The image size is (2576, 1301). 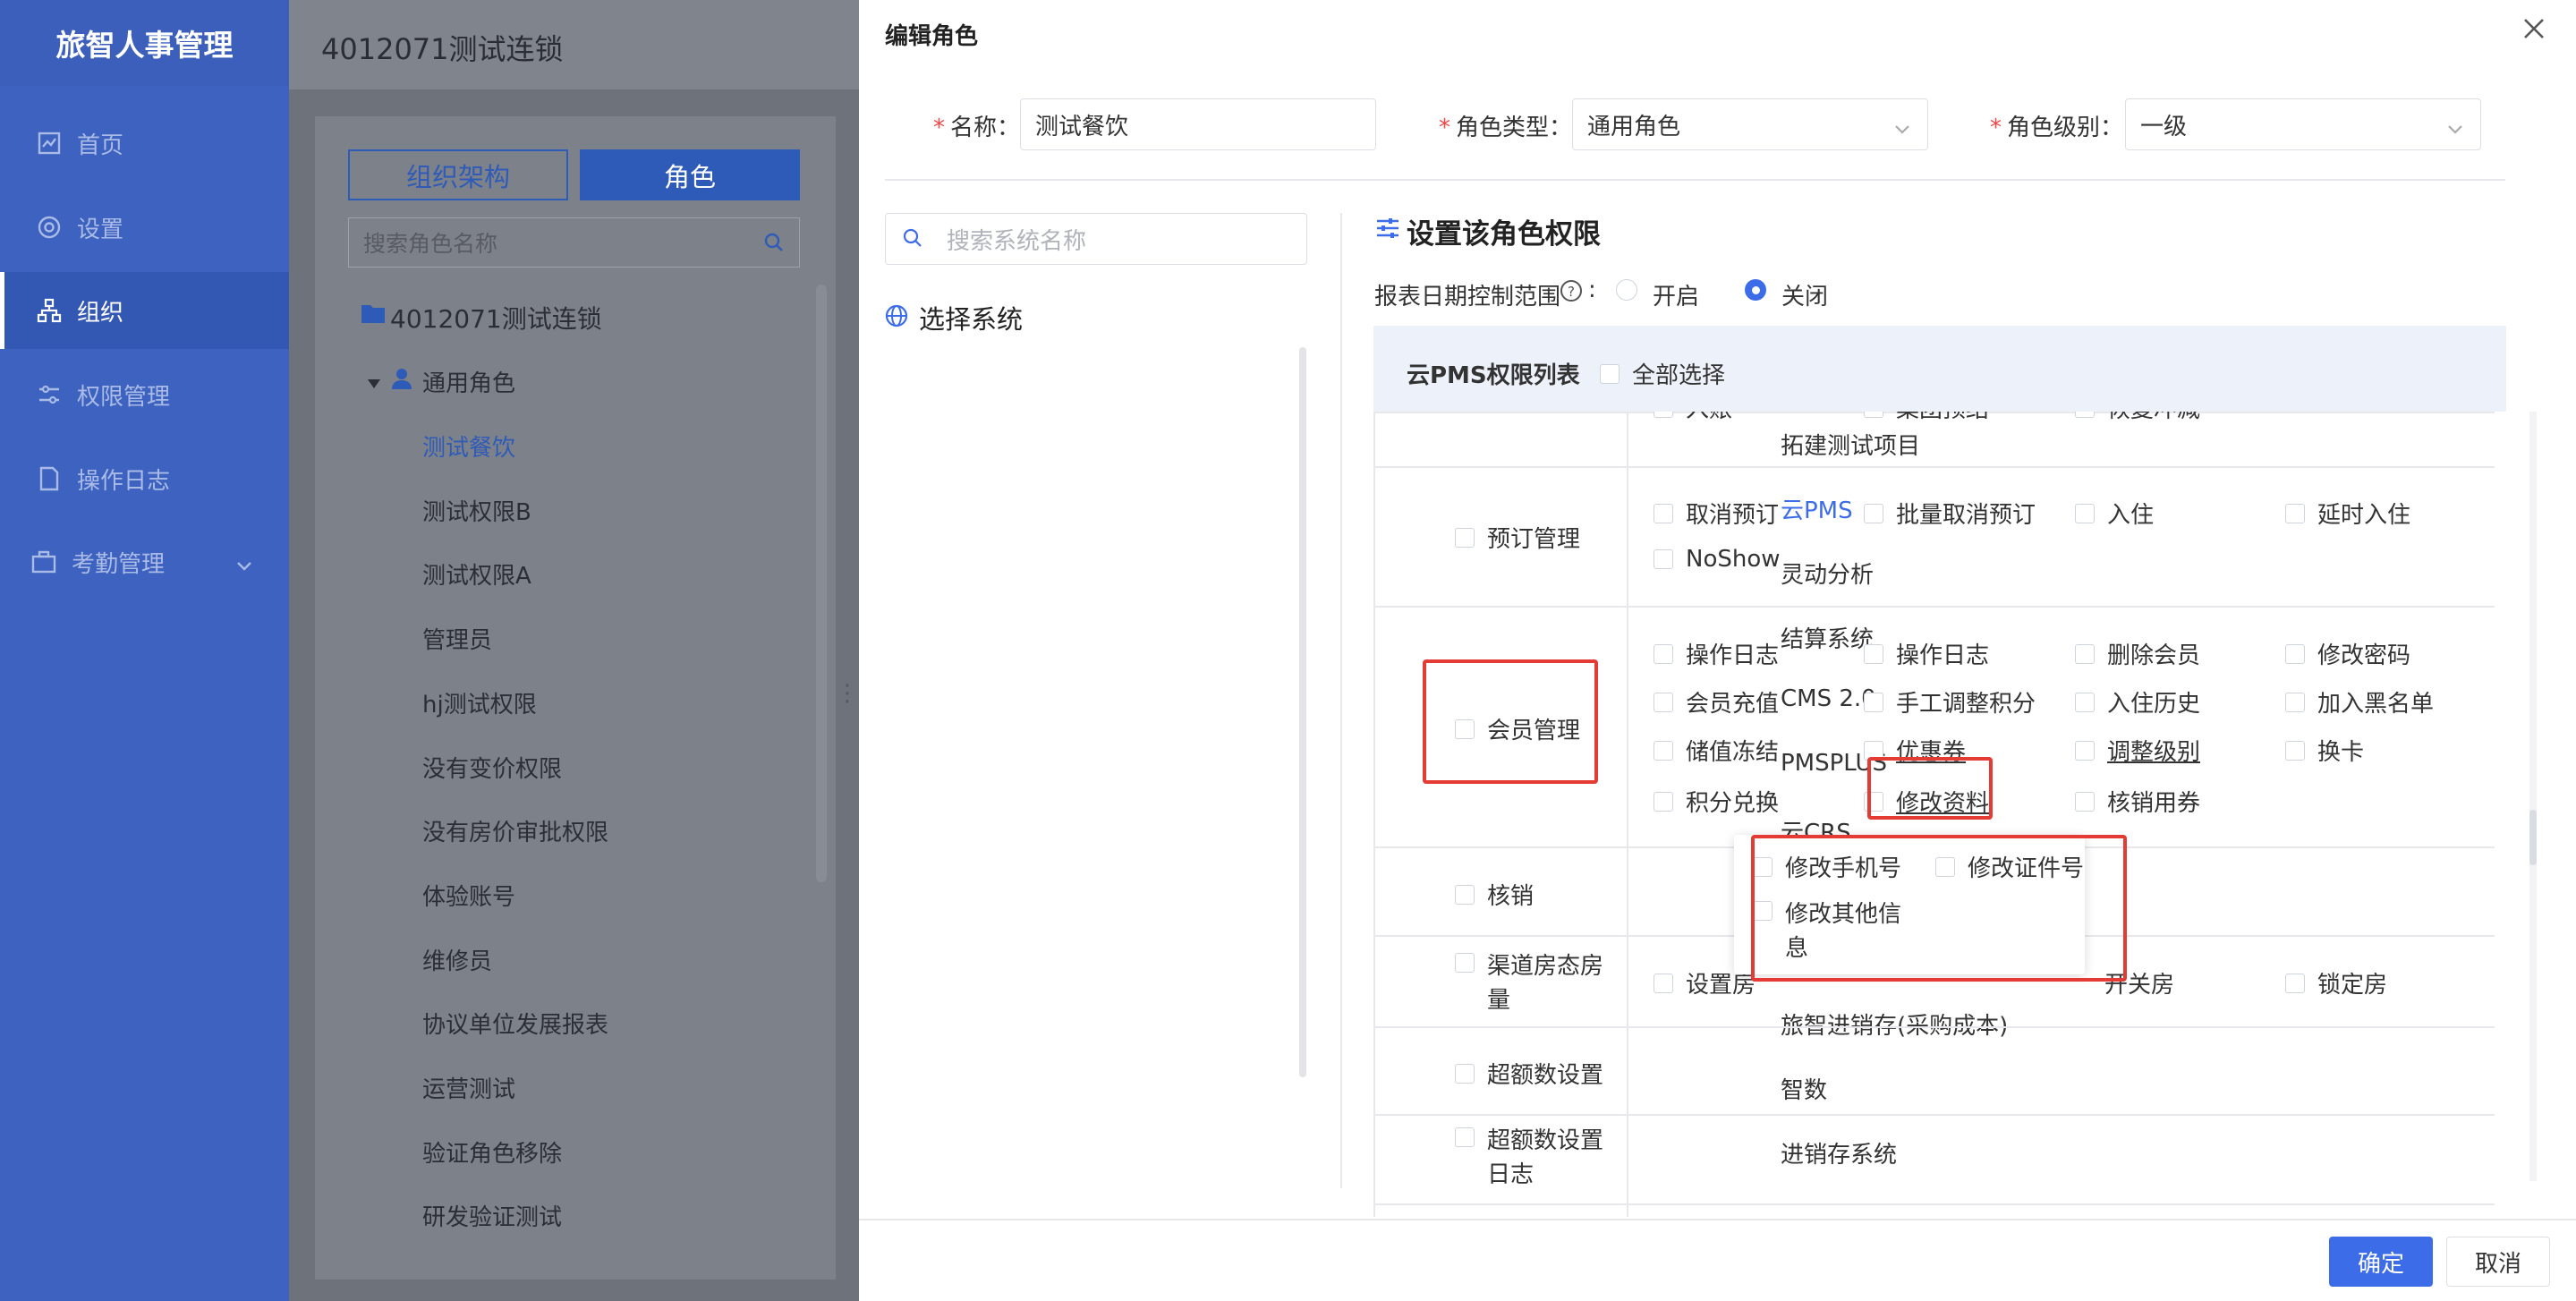 I want to click on help-icon: ?, so click(x=1571, y=292).